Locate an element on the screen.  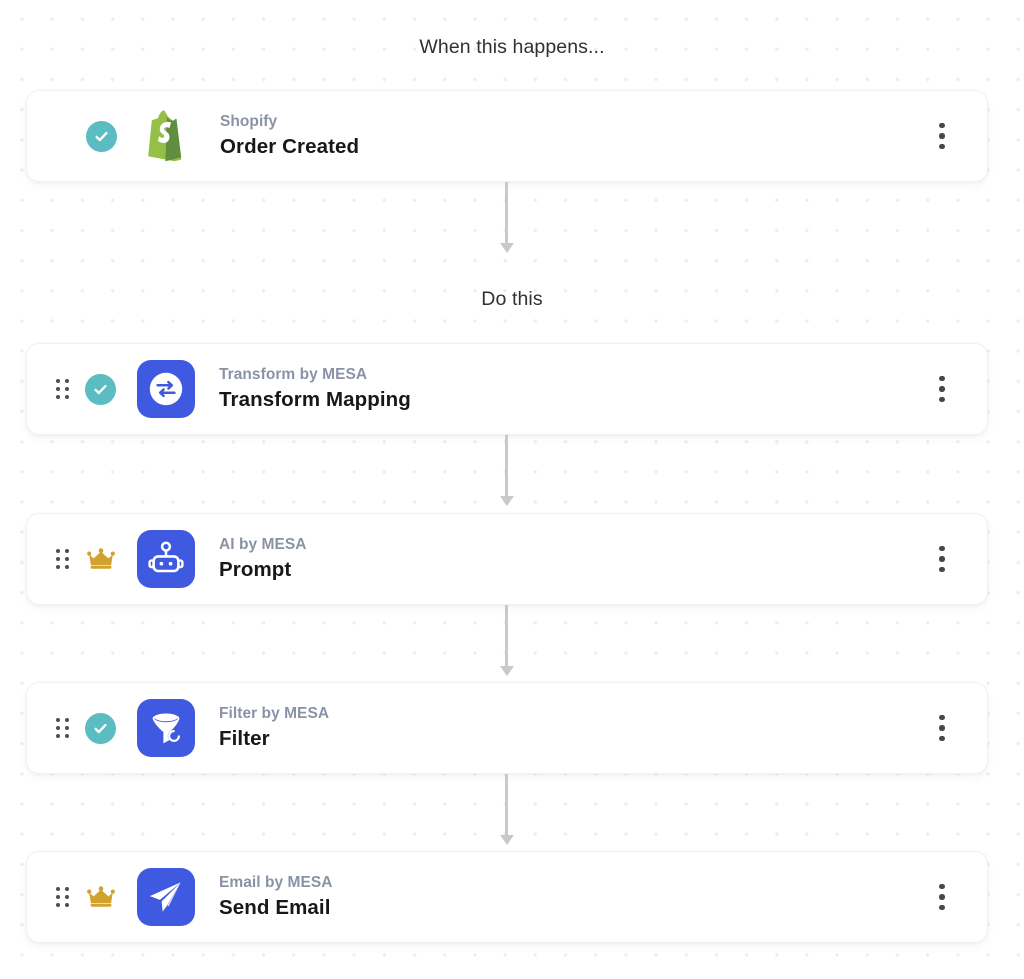
step-name-label: Send Email is located at coordinates (275, 907).